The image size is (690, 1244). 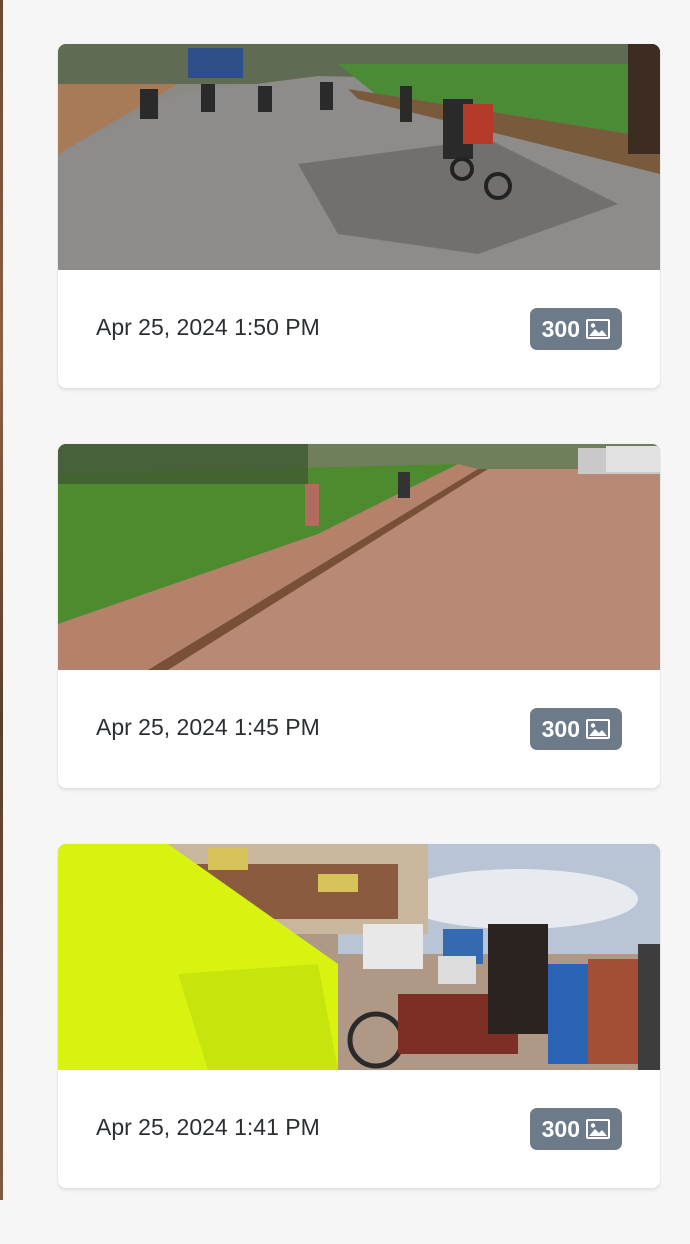 What do you see at coordinates (359, 1129) in the screenshot?
I see `card-footer: Apr 25, 2024 1:41 PM 300` at bounding box center [359, 1129].